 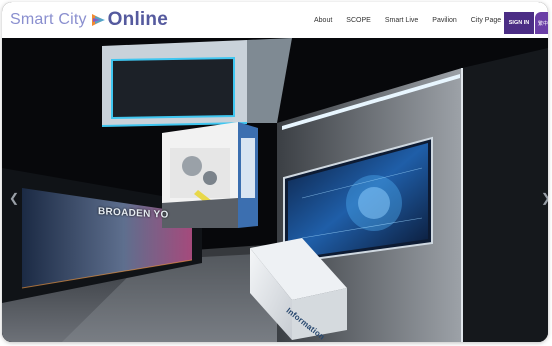 What do you see at coordinates (544, 198) in the screenshot?
I see `chevron-right-icon: ❯` at bounding box center [544, 198].